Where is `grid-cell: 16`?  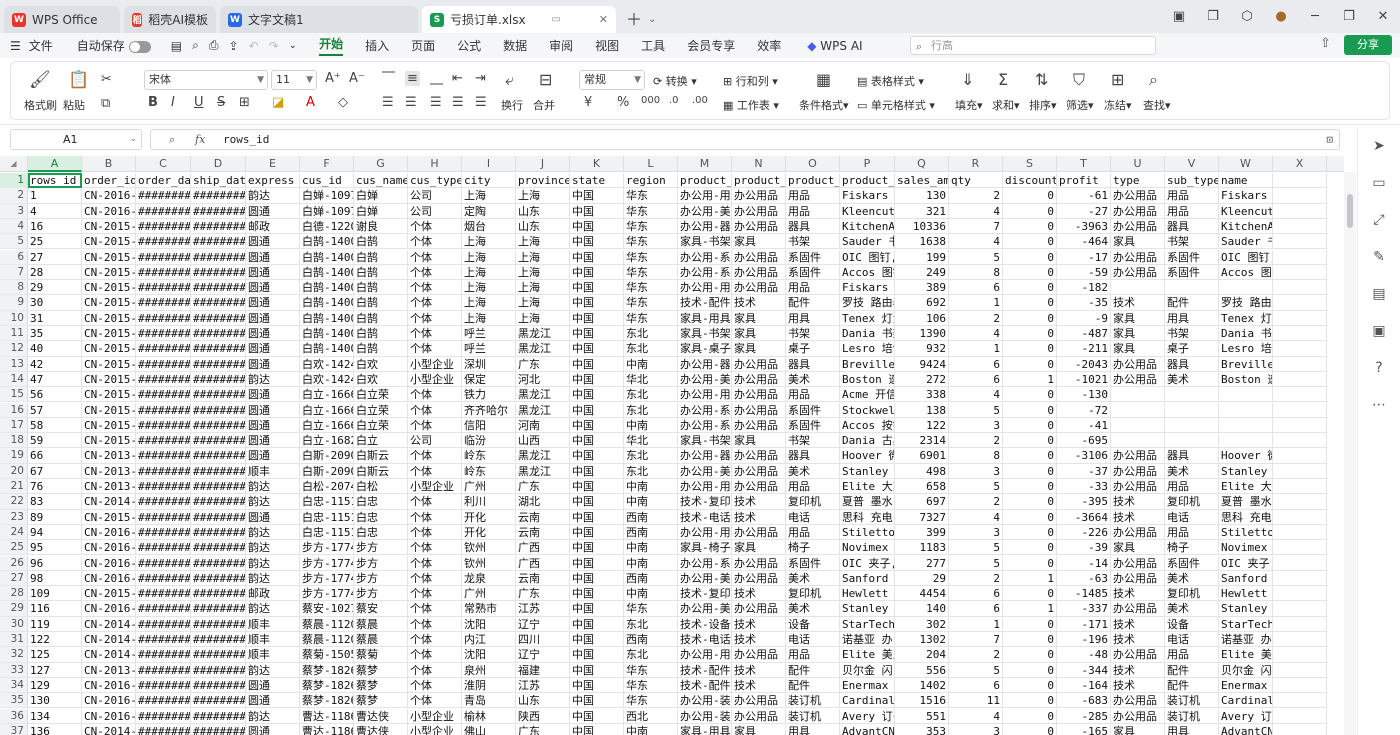 grid-cell: 16 is located at coordinates (55, 226).